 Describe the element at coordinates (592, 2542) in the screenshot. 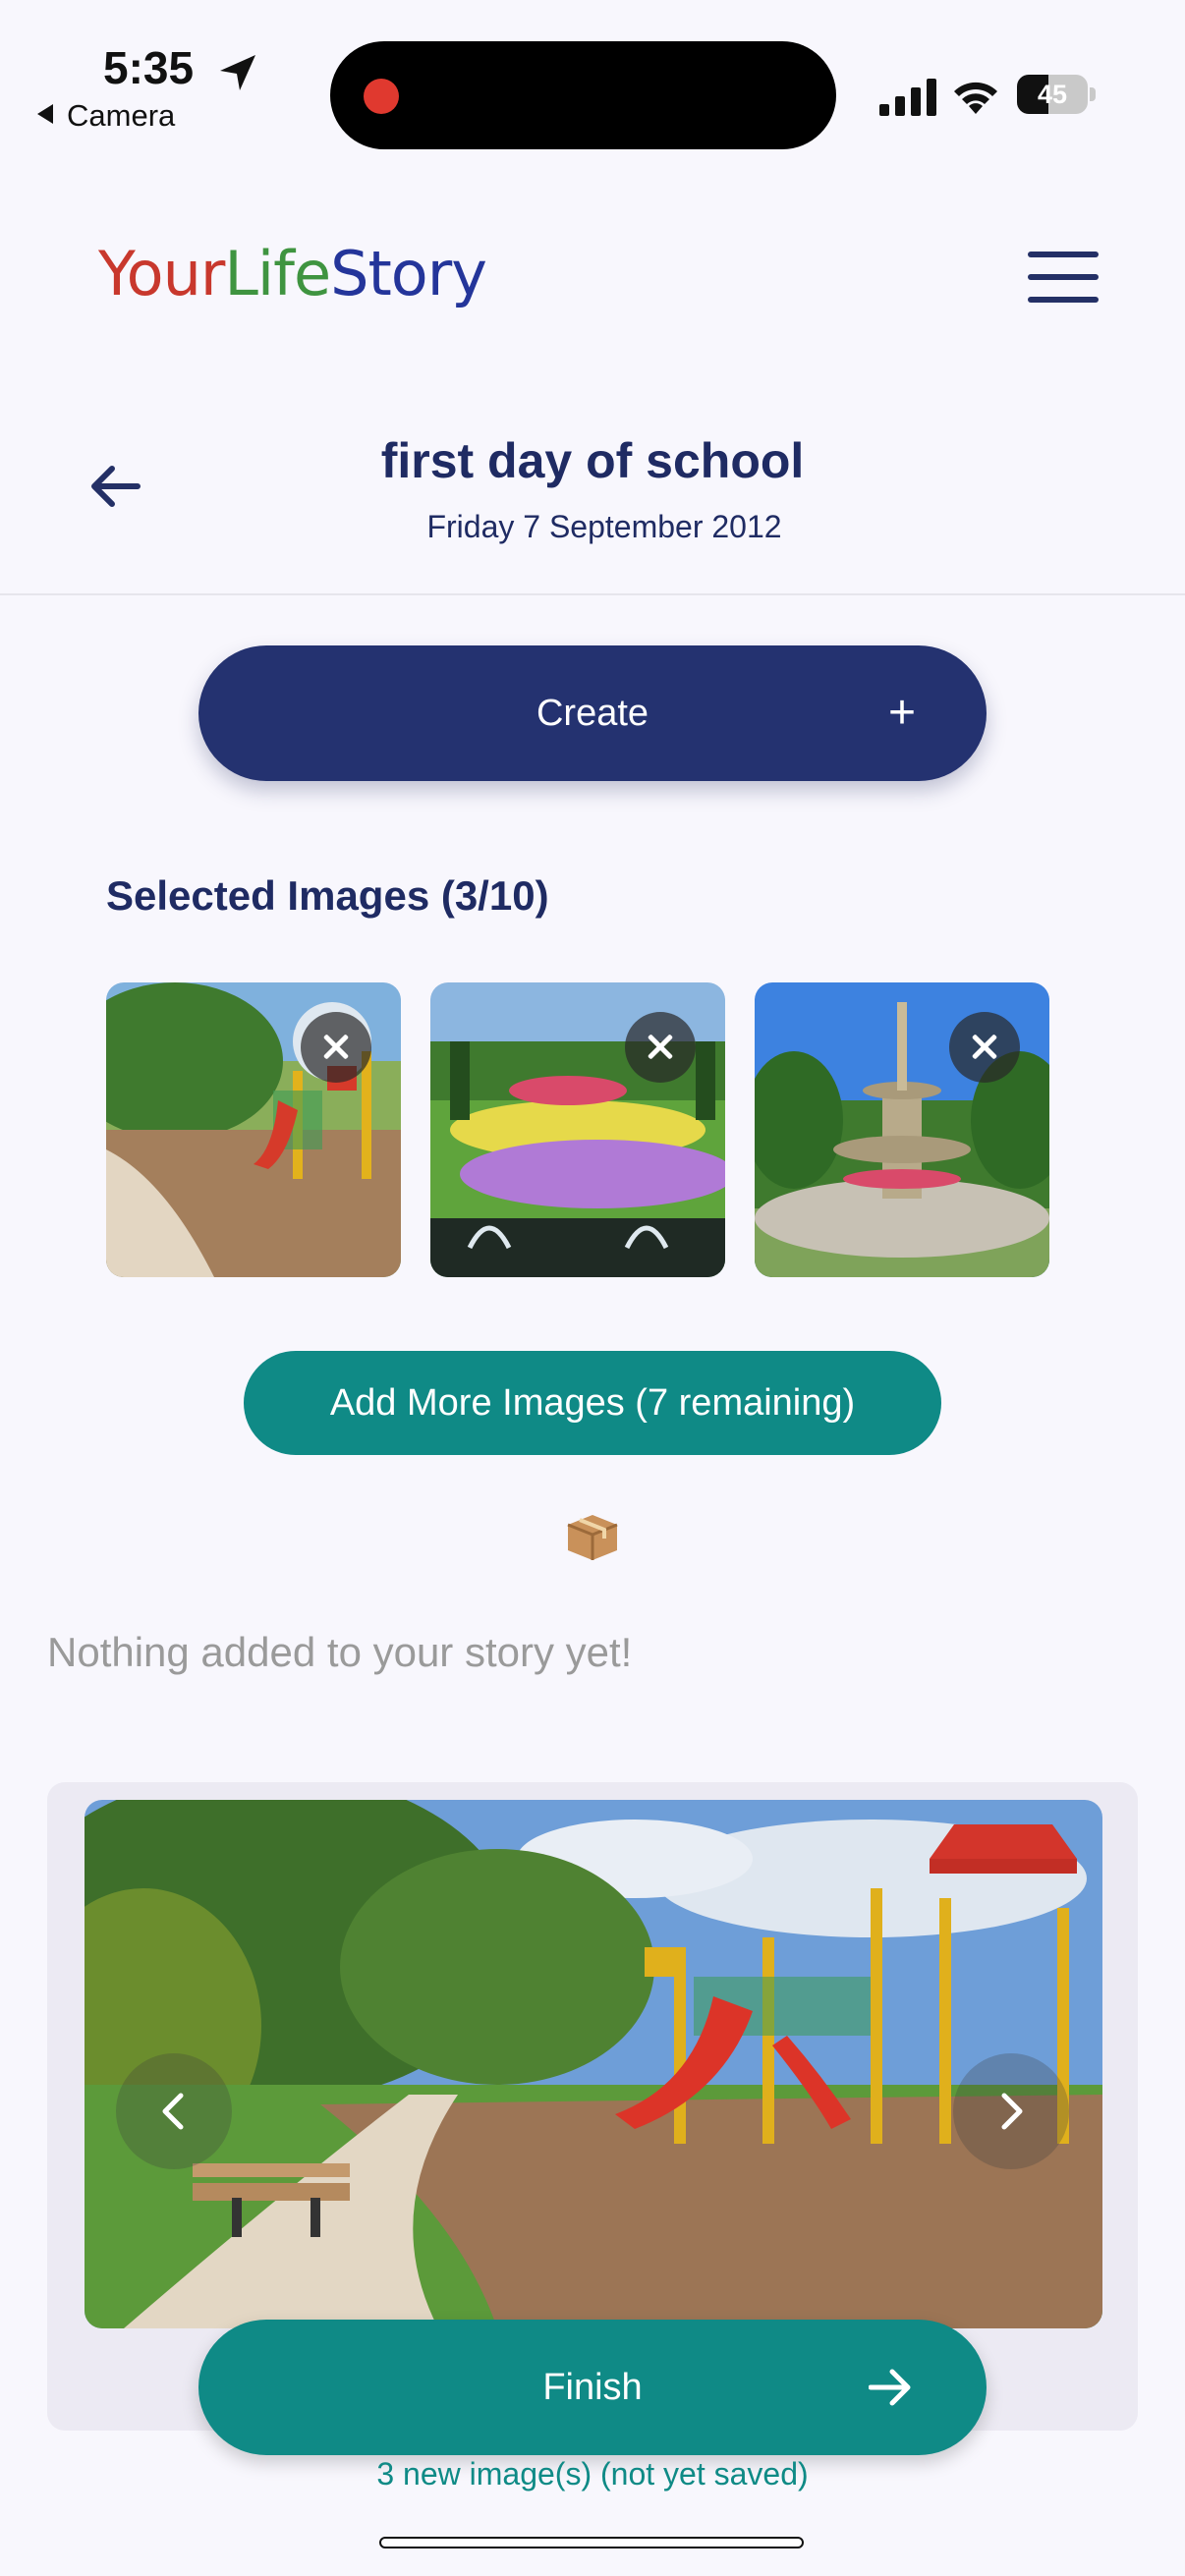

I see `home-indicator` at that location.